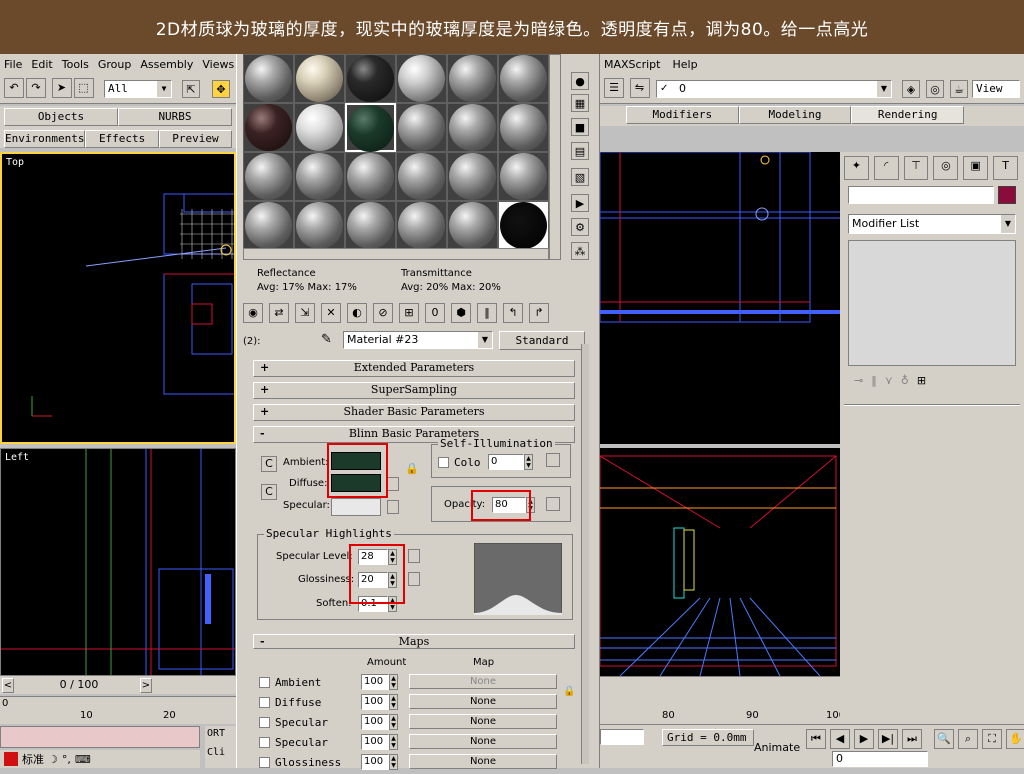 The width and height of the screenshot is (1024, 774). What do you see at coordinates (393, 507) in the screenshot?
I see `specular-map-button` at bounding box center [393, 507].